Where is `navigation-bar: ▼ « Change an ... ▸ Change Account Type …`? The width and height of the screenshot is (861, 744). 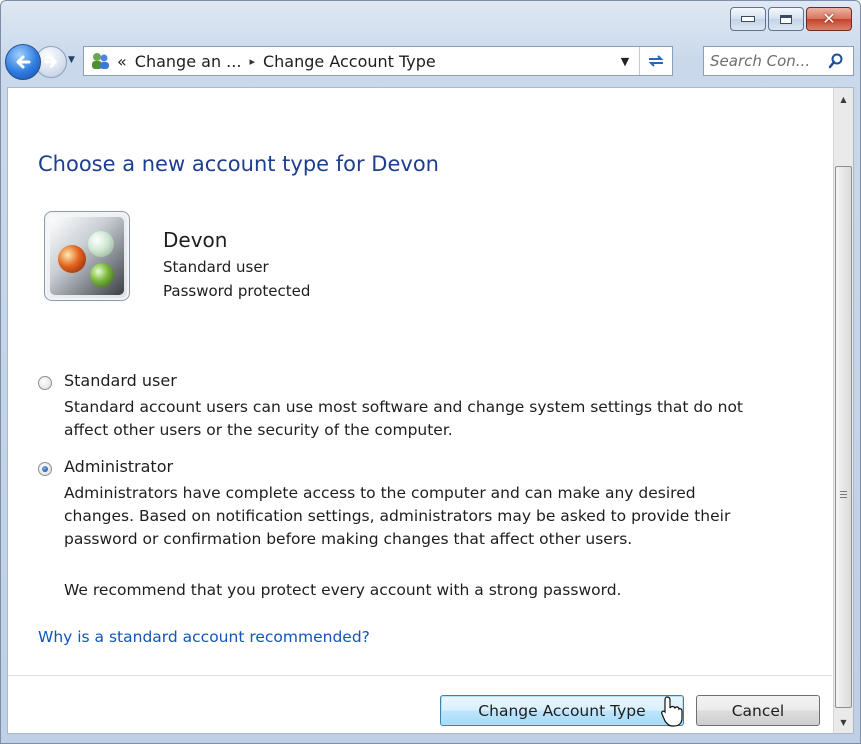
navigation-bar: ▼ « Change an ... ▸ Change Account Type … is located at coordinates (429, 61).